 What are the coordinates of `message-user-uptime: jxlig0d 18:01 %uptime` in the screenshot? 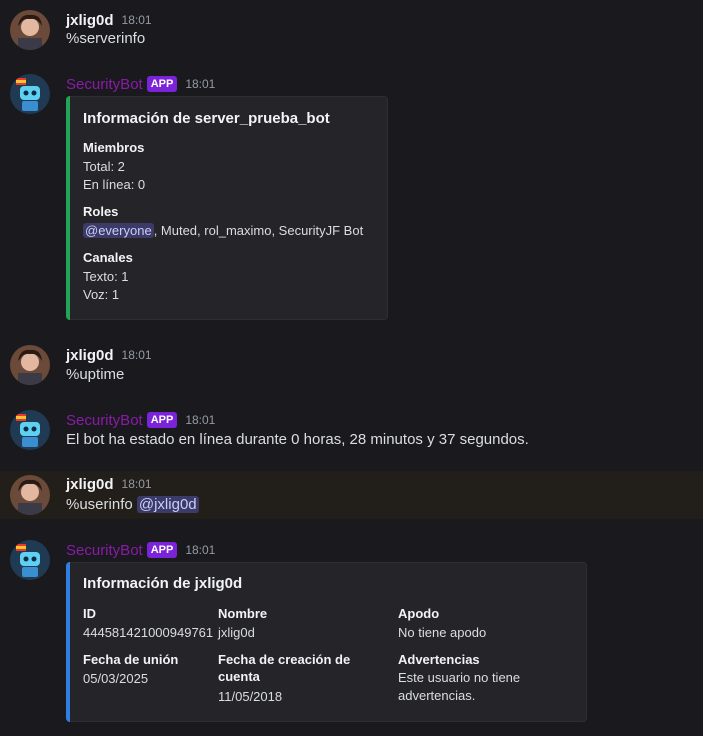 It's located at (351, 367).